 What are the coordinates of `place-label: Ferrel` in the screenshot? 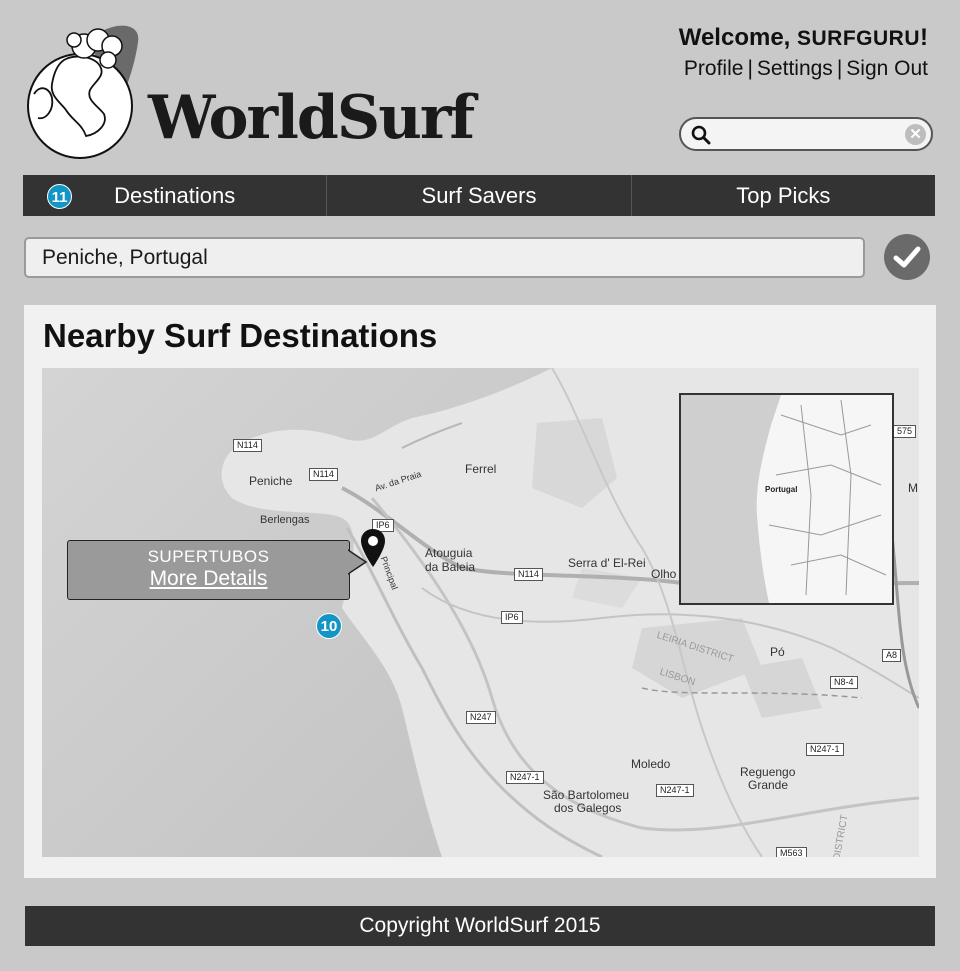 It's located at (481, 469).